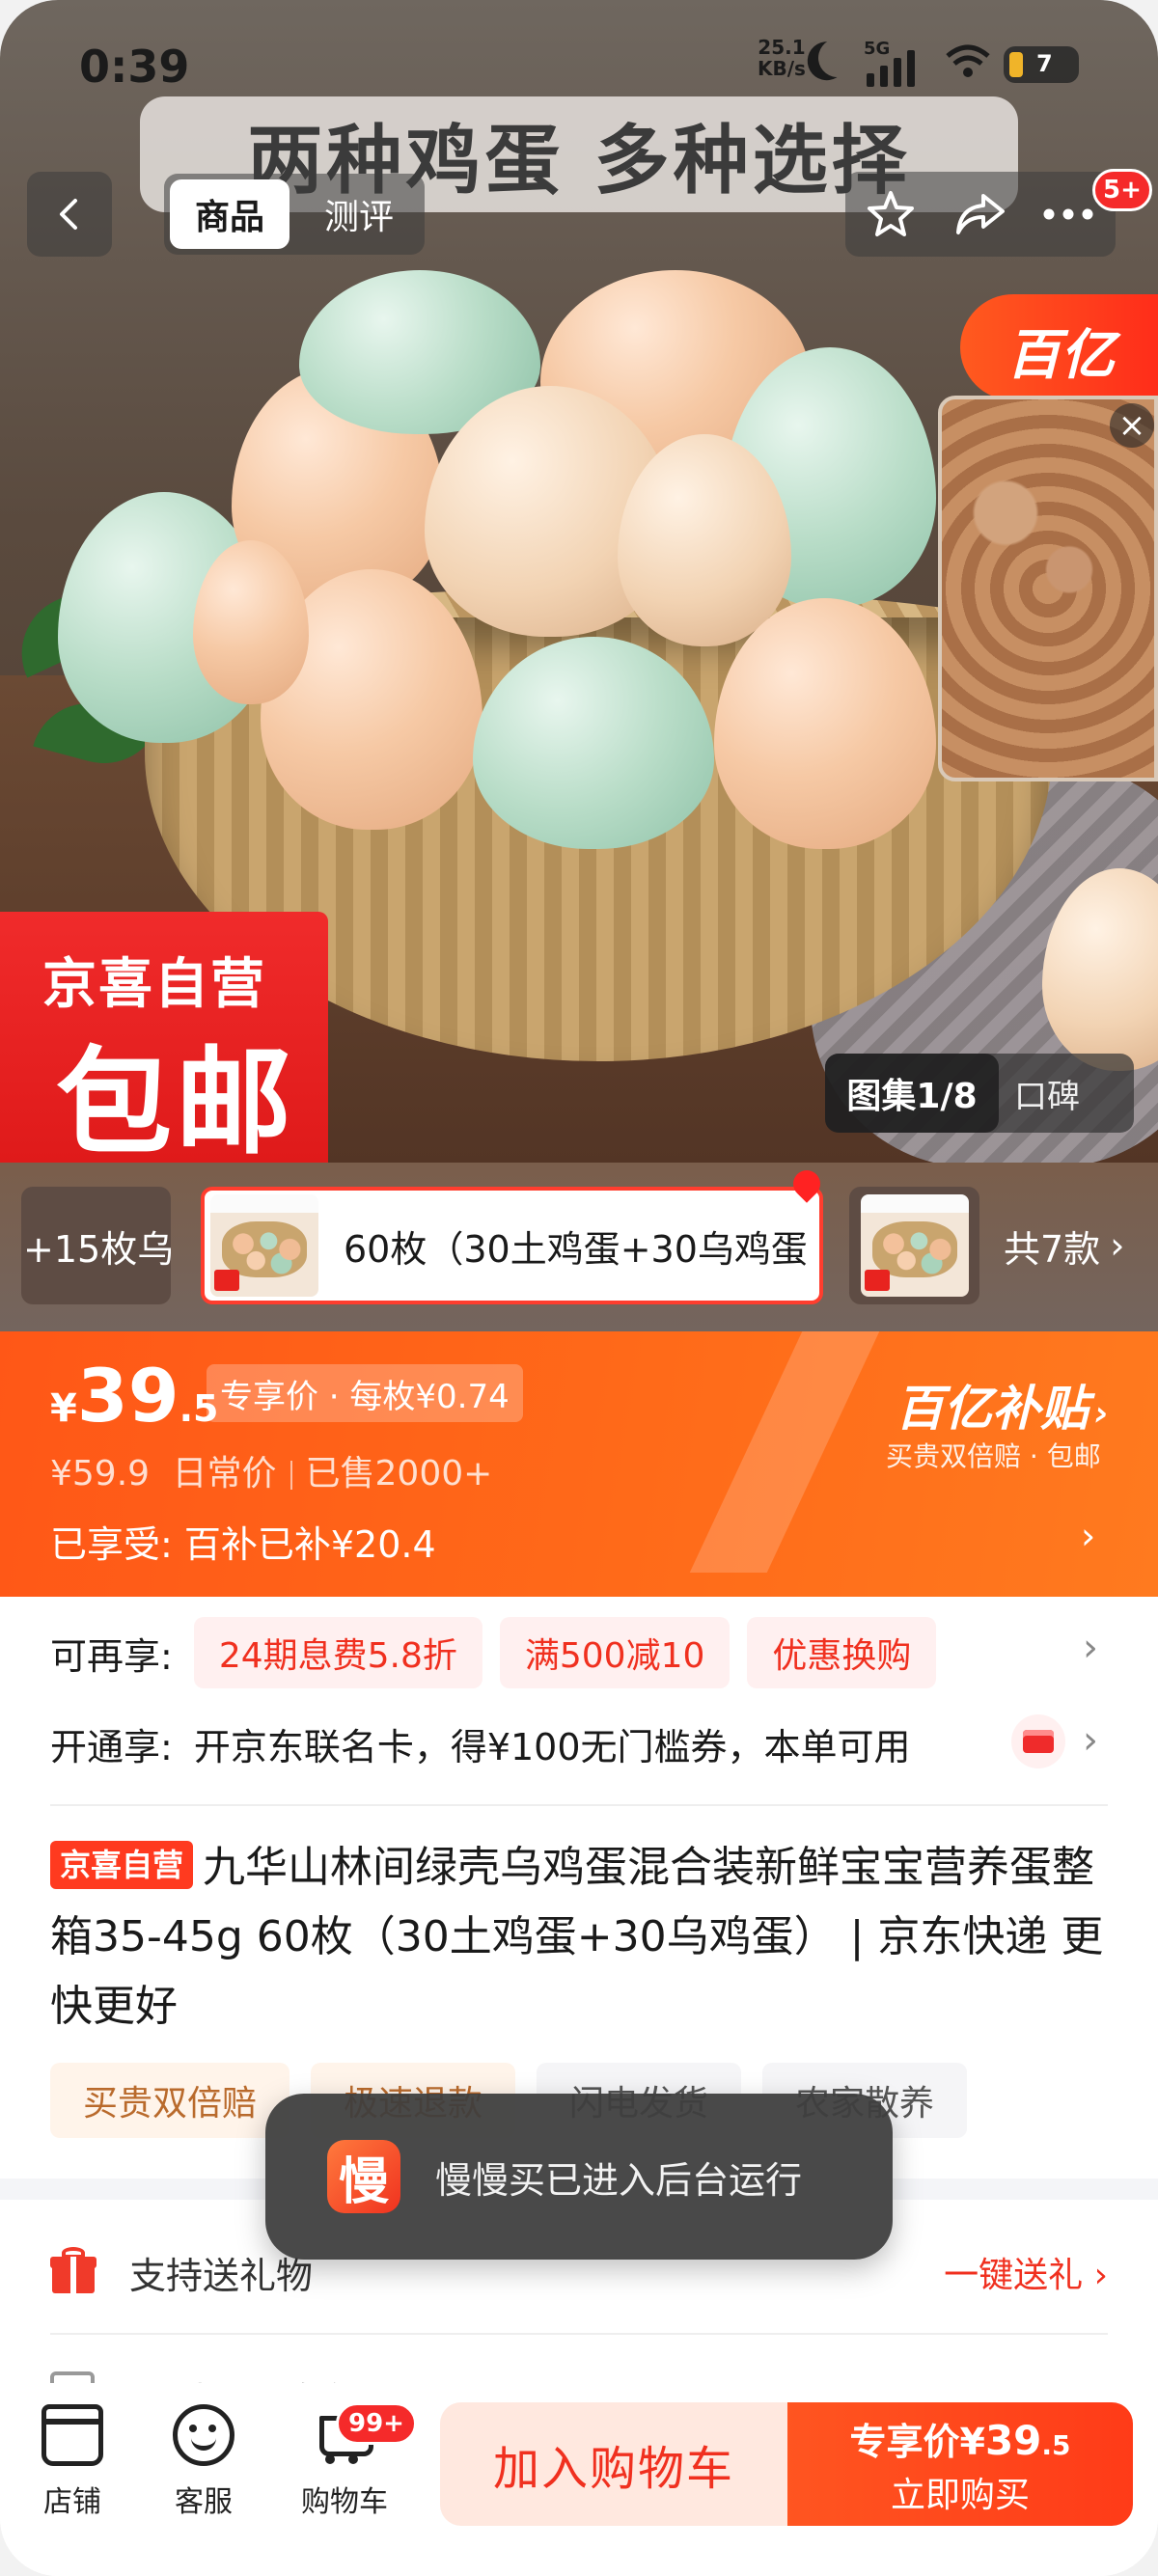  I want to click on variant-label: +15枚乌, so click(97, 1249).